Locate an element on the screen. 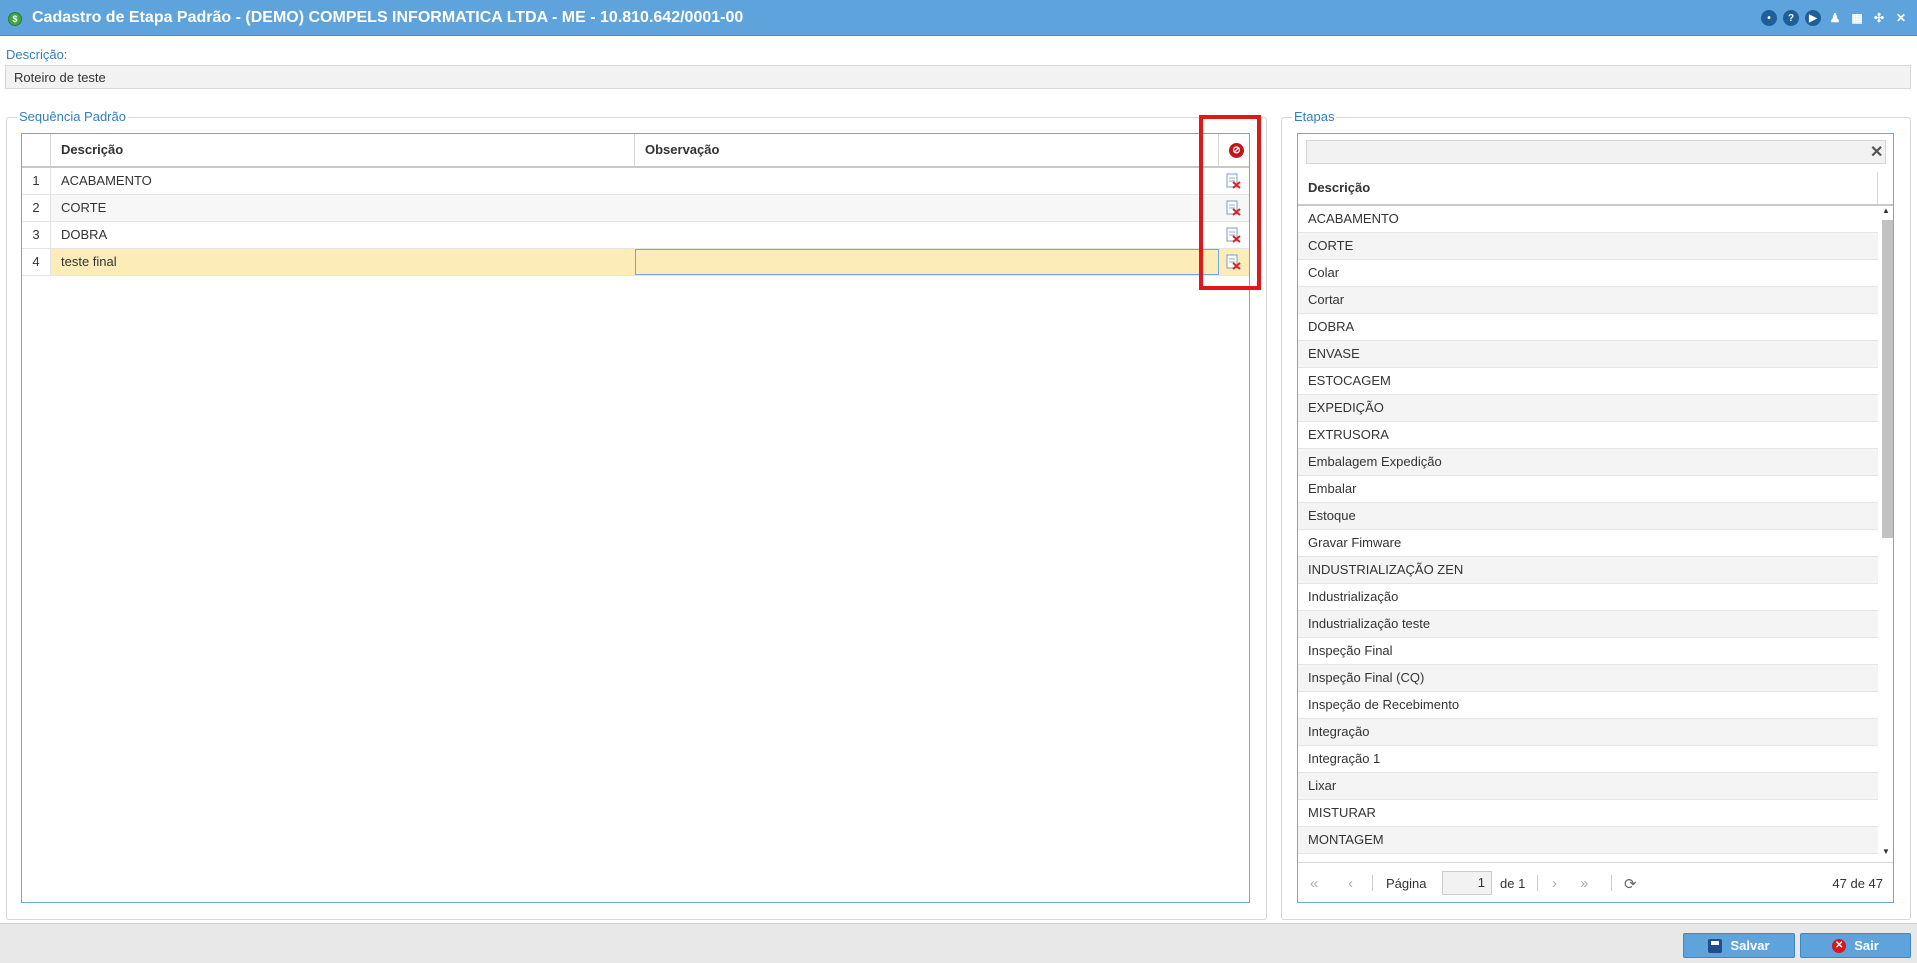 This screenshot has height=963, width=1917. close-icon: ✕ is located at coordinates (1901, 18).